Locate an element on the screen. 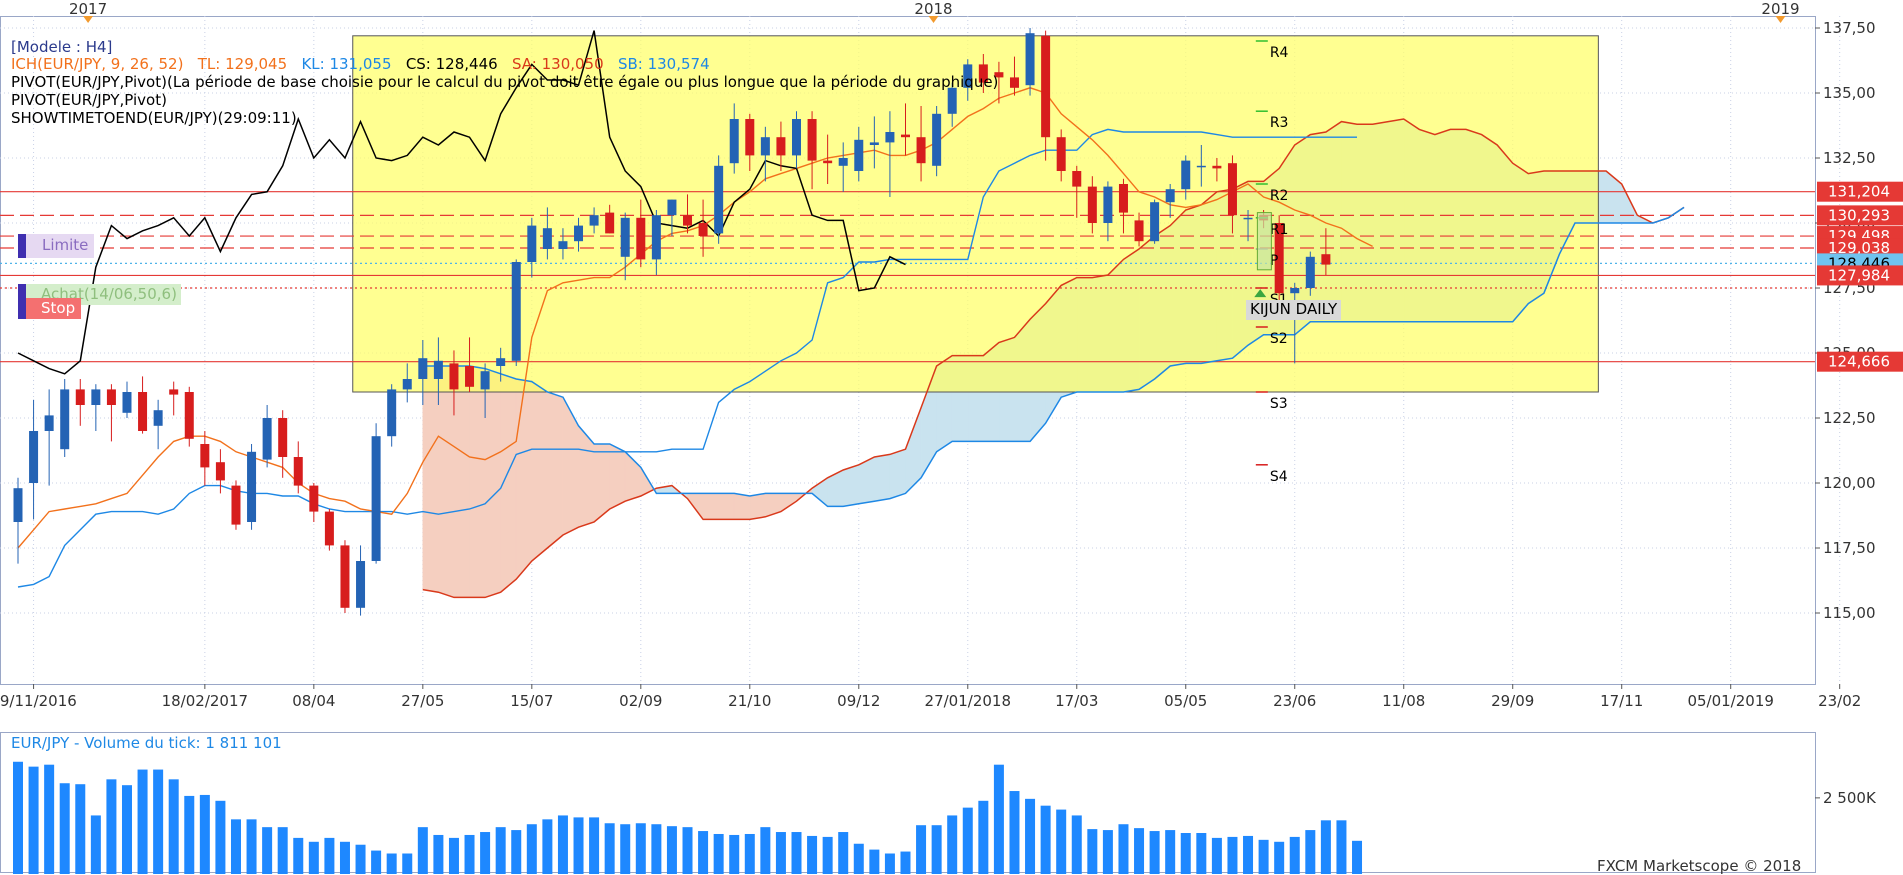 Image resolution: width=1903 pixels, height=875 pixels. x-tick-label: 05/01/2019 is located at coordinates (1730, 701).